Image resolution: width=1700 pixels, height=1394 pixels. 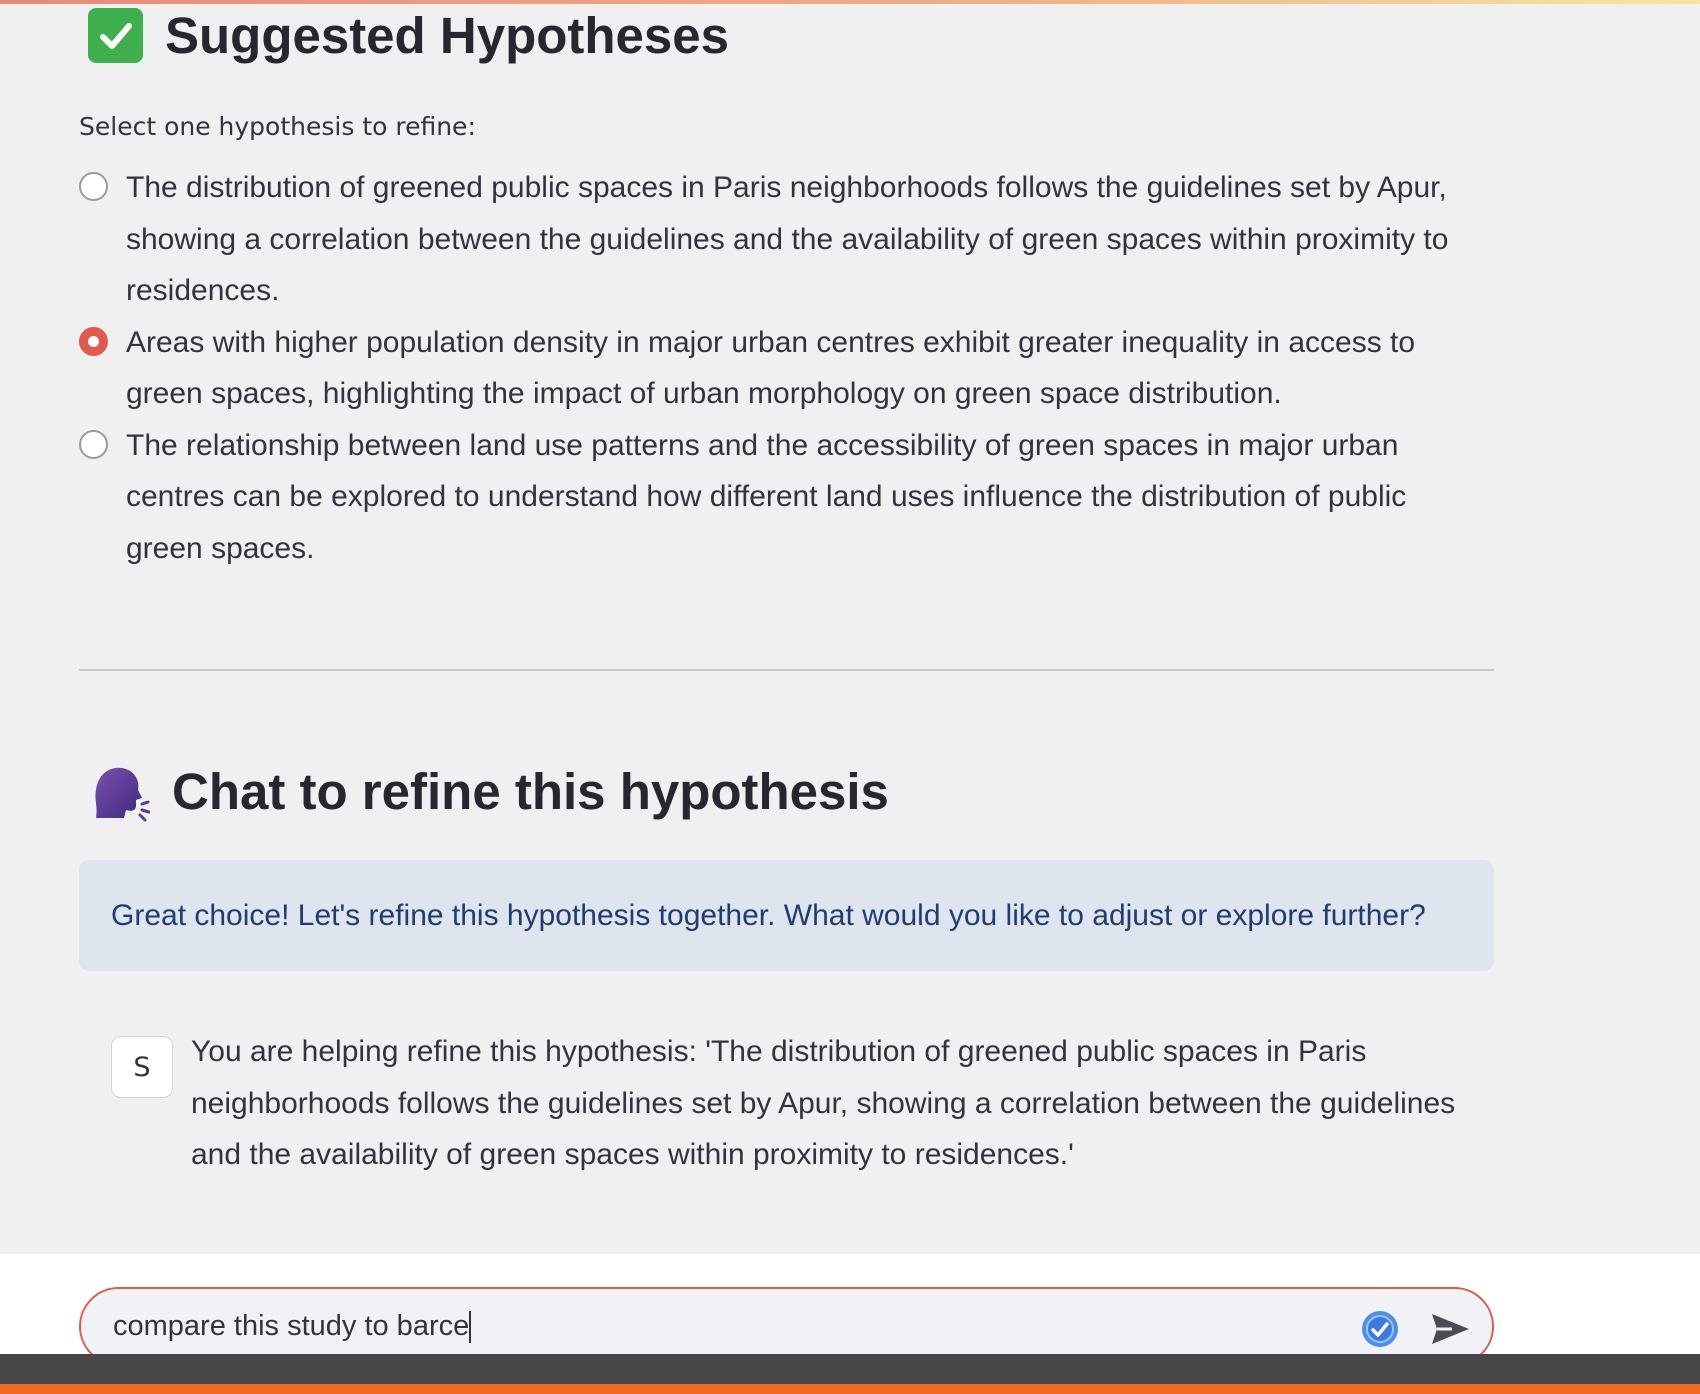 I want to click on chat-input-field: compare this study to barce, so click(x=786, y=1326).